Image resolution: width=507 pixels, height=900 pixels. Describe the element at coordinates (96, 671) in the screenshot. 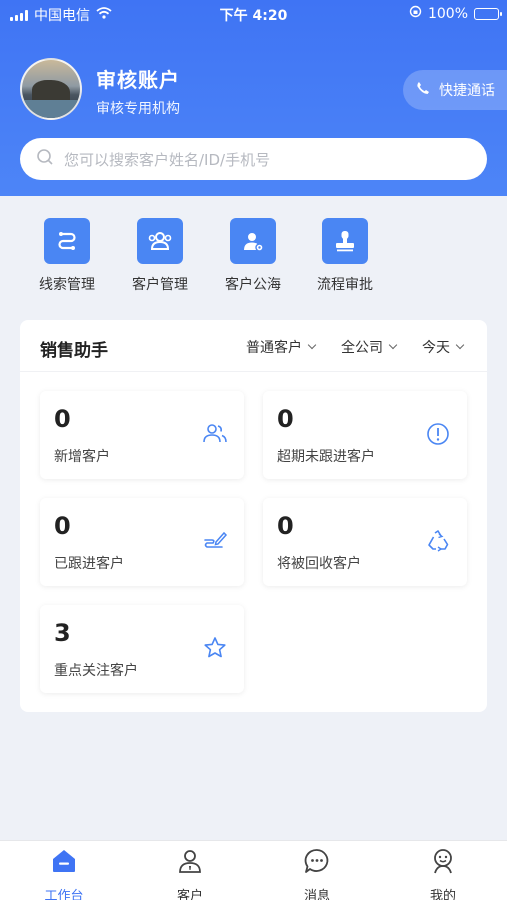

I see `stat-label: 重点关注客户` at that location.